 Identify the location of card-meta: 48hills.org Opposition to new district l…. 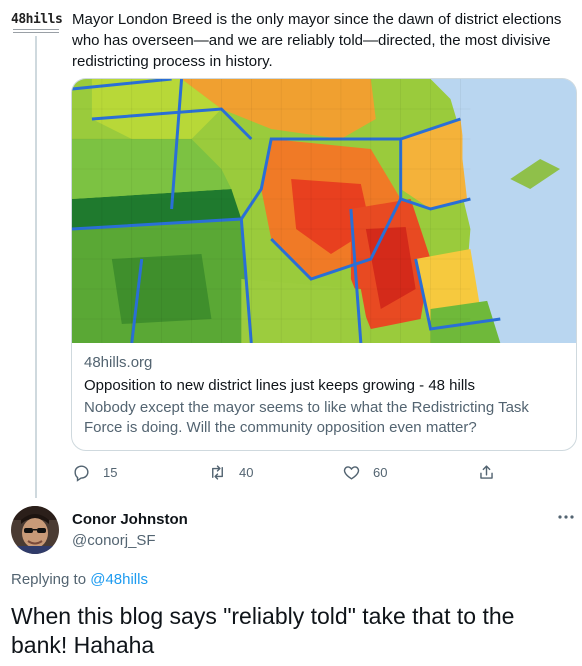
(324, 390).